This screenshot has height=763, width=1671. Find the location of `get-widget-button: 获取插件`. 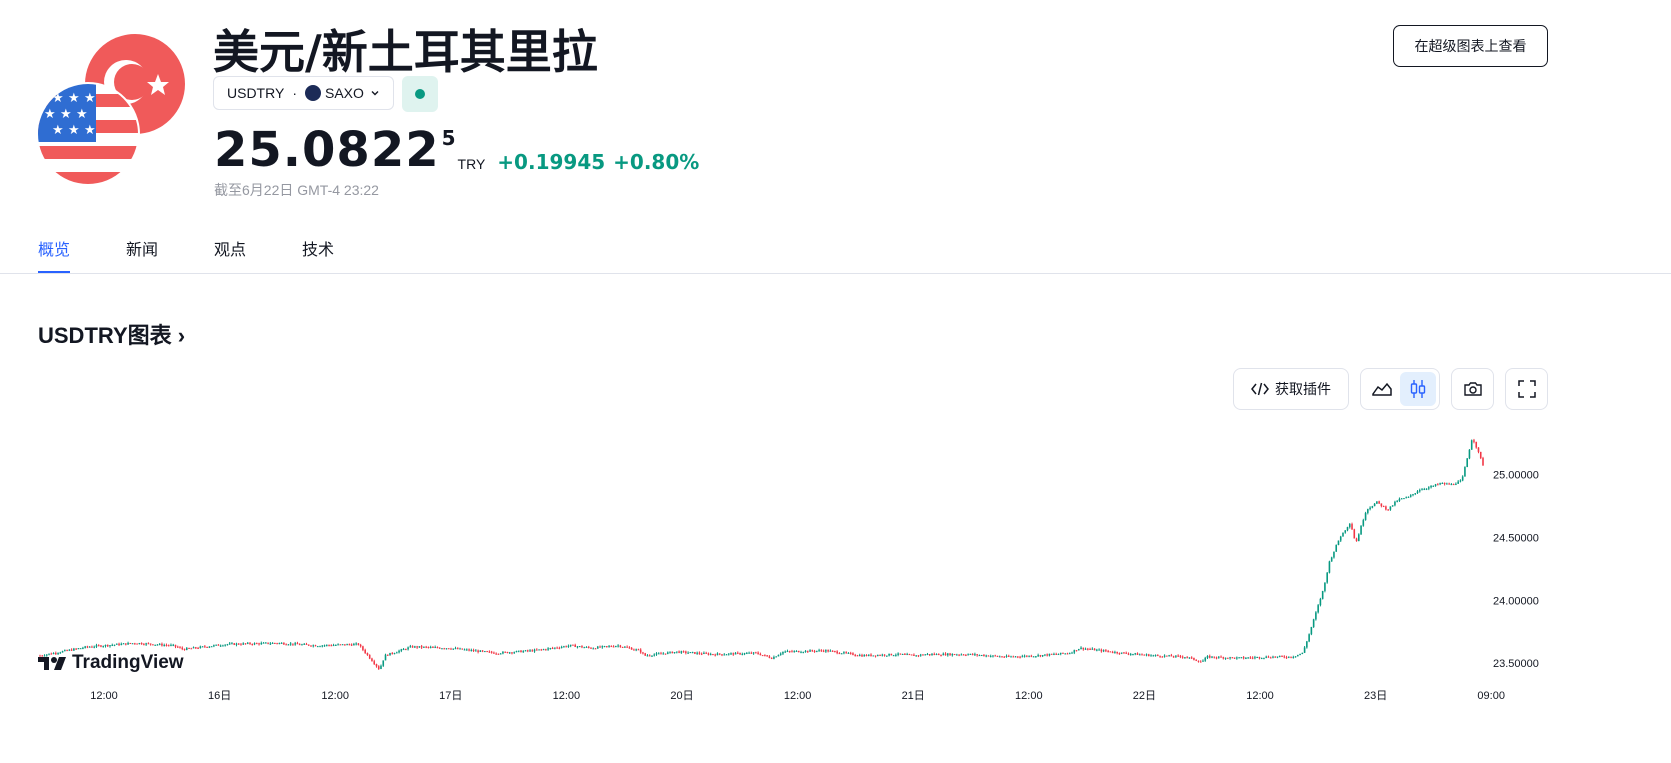

get-widget-button: 获取插件 is located at coordinates (1291, 389).